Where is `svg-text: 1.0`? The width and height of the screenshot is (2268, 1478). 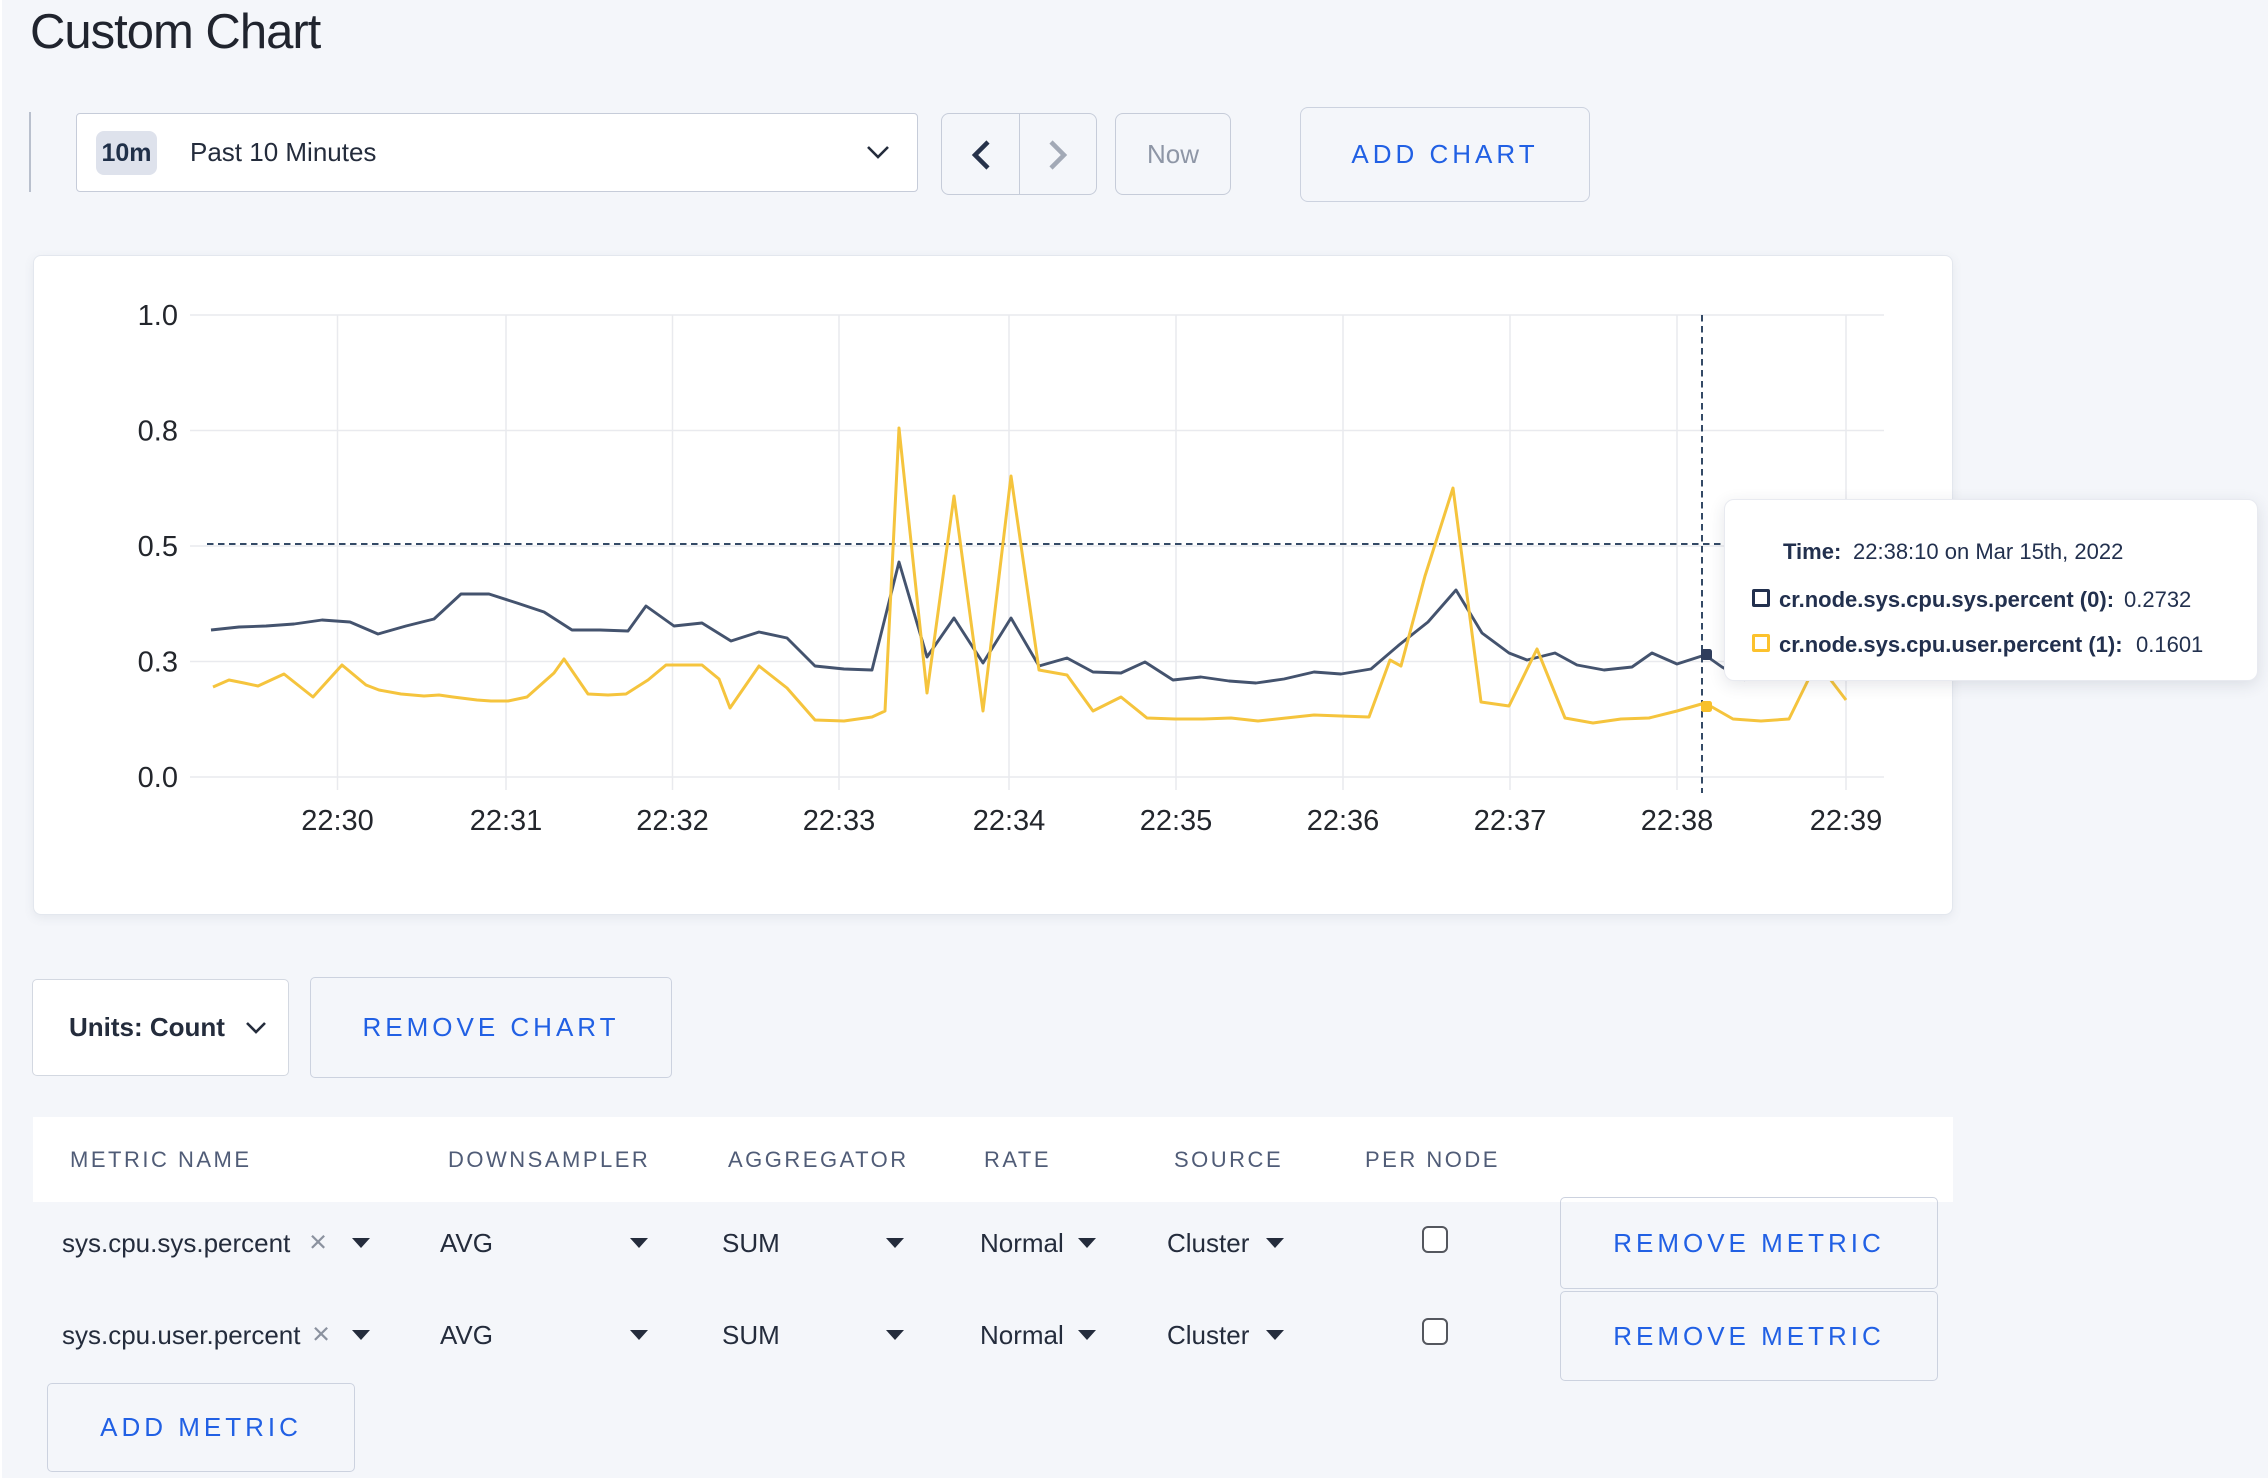
svg-text: 1.0 is located at coordinates (158, 316).